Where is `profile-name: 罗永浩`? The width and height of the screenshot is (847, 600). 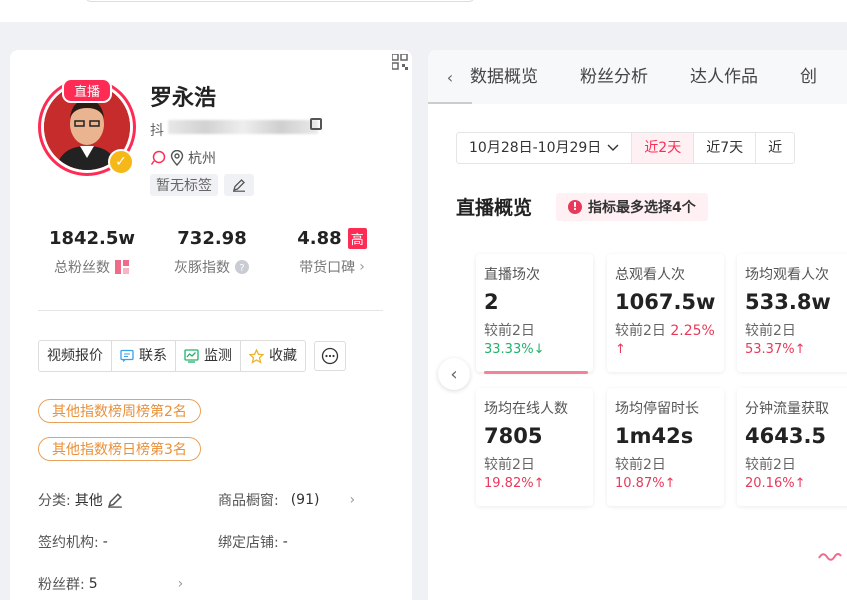 profile-name: 罗永浩 is located at coordinates (183, 98).